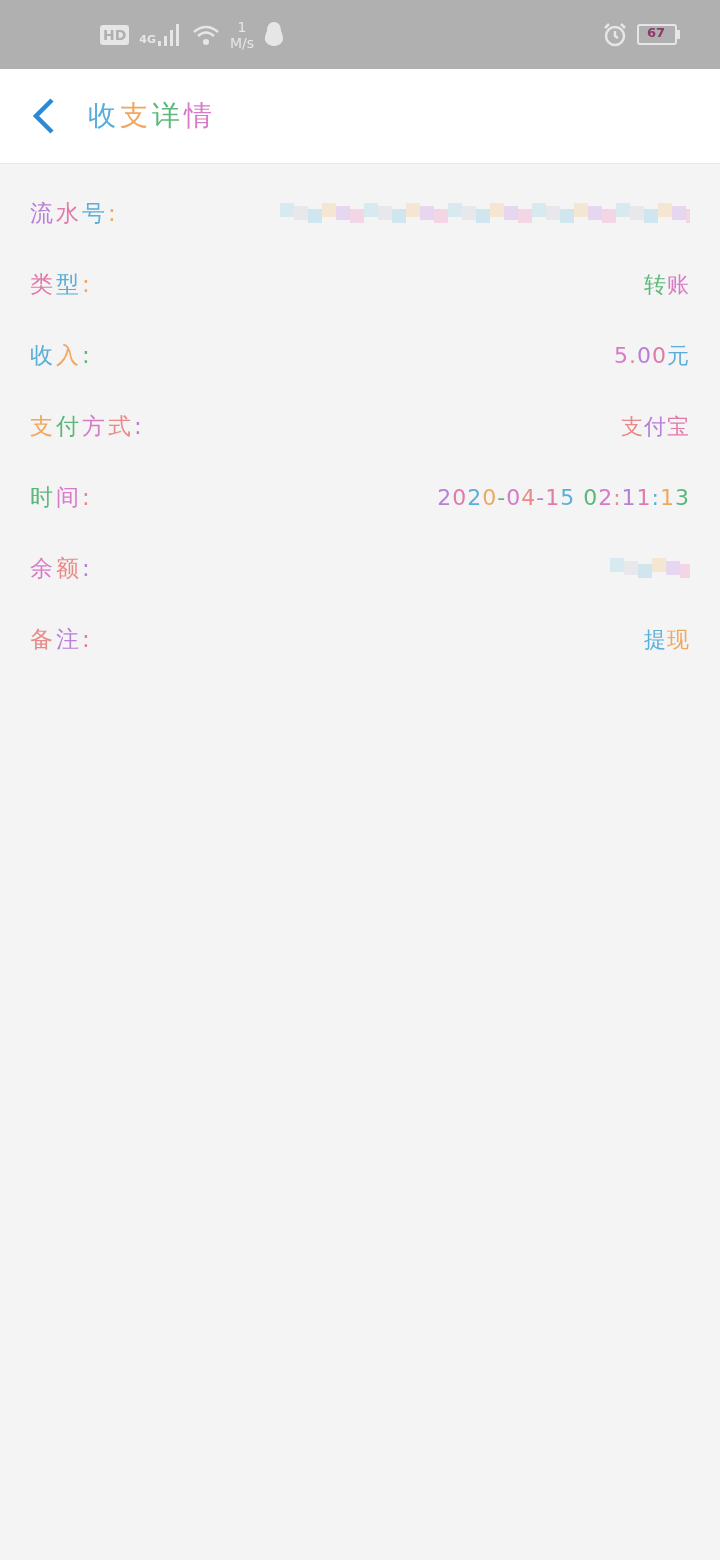 This screenshot has width=720, height=1560. I want to click on field-label: 支付方式:, so click(87, 426).